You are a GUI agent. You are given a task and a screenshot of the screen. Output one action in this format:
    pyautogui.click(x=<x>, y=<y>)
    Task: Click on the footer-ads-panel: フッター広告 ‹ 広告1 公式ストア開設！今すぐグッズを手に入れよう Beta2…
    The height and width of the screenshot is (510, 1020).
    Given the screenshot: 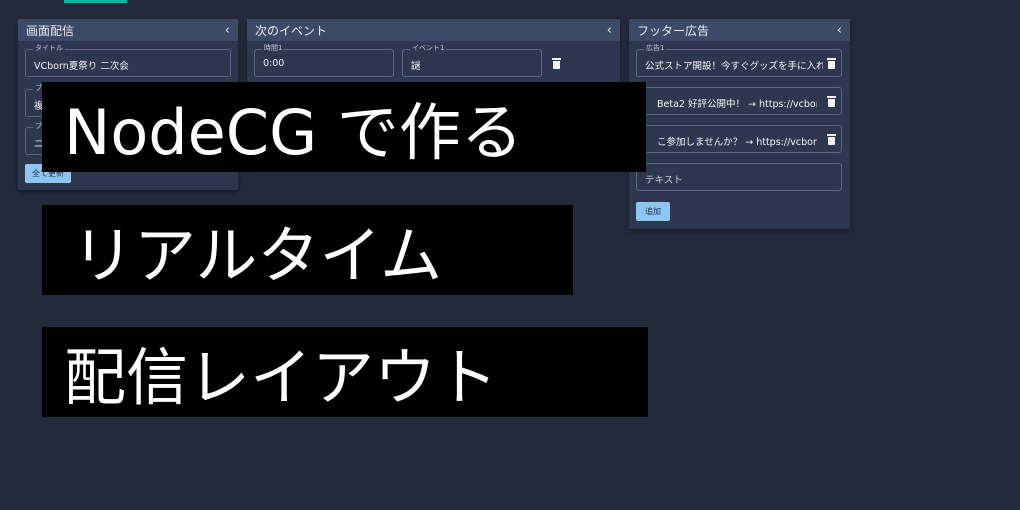 What is the action you would take?
    pyautogui.click(x=739, y=124)
    